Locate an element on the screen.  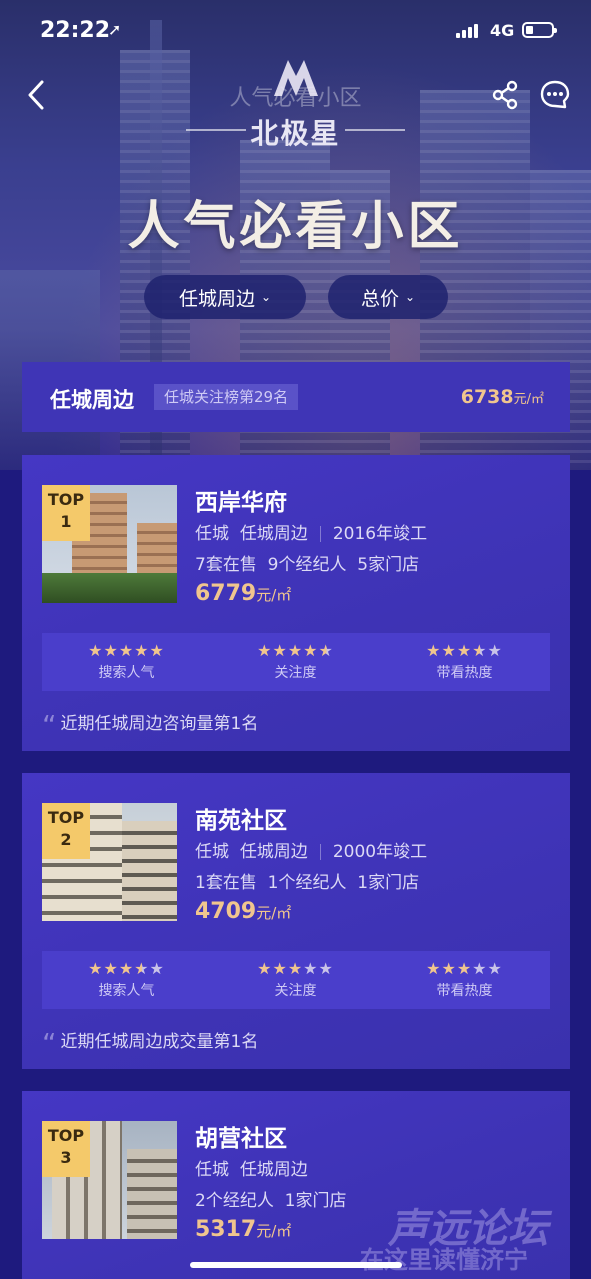
network-type: 4G is located at coordinates (502, 30).